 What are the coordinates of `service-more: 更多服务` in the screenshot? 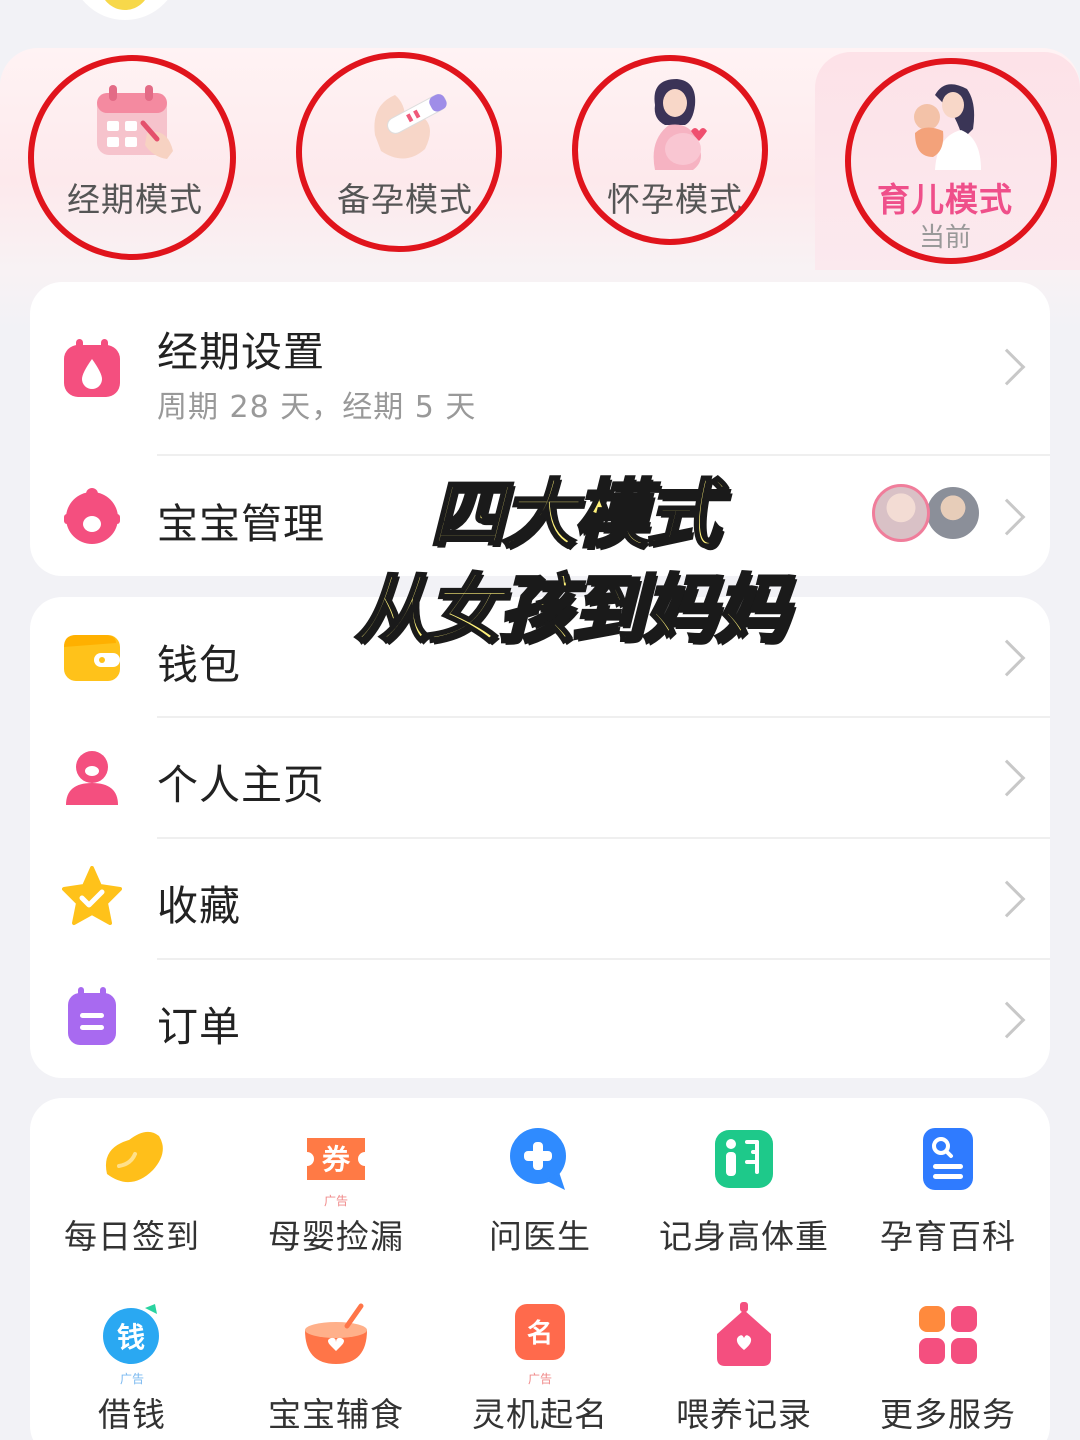 It's located at (948, 1367).